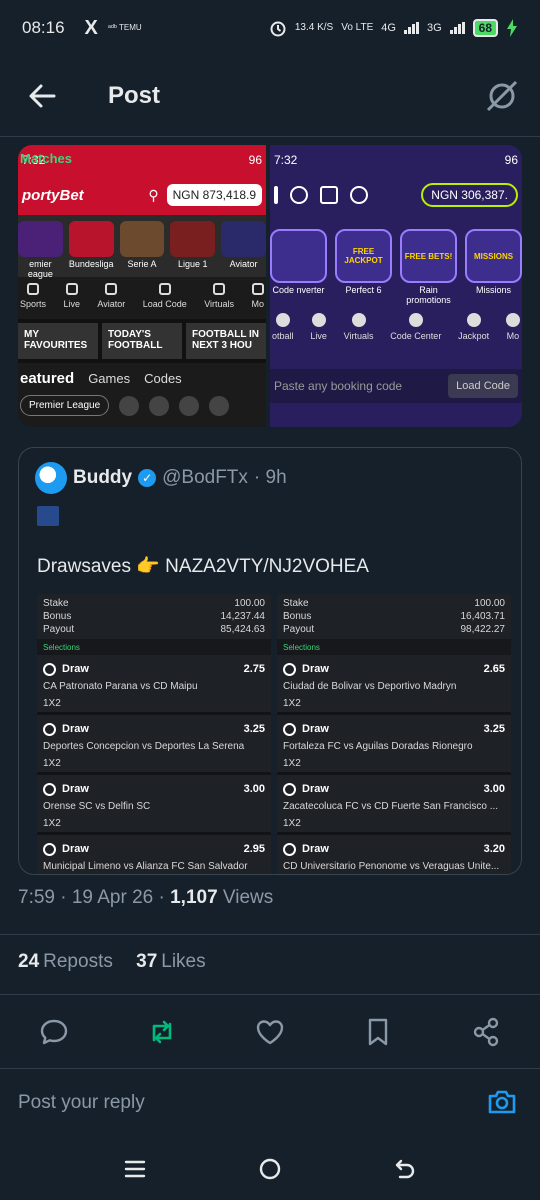 The width and height of the screenshot is (540, 1200). Describe the element at coordinates (243, 249) in the screenshot. I see `league-item: Aviator` at that location.